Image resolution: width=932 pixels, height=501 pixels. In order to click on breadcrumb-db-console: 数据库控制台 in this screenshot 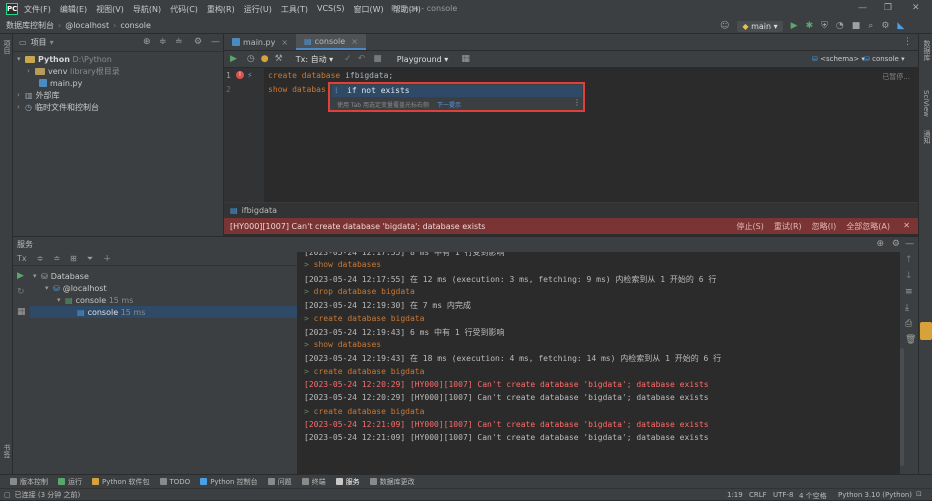, I will do `click(30, 25)`.